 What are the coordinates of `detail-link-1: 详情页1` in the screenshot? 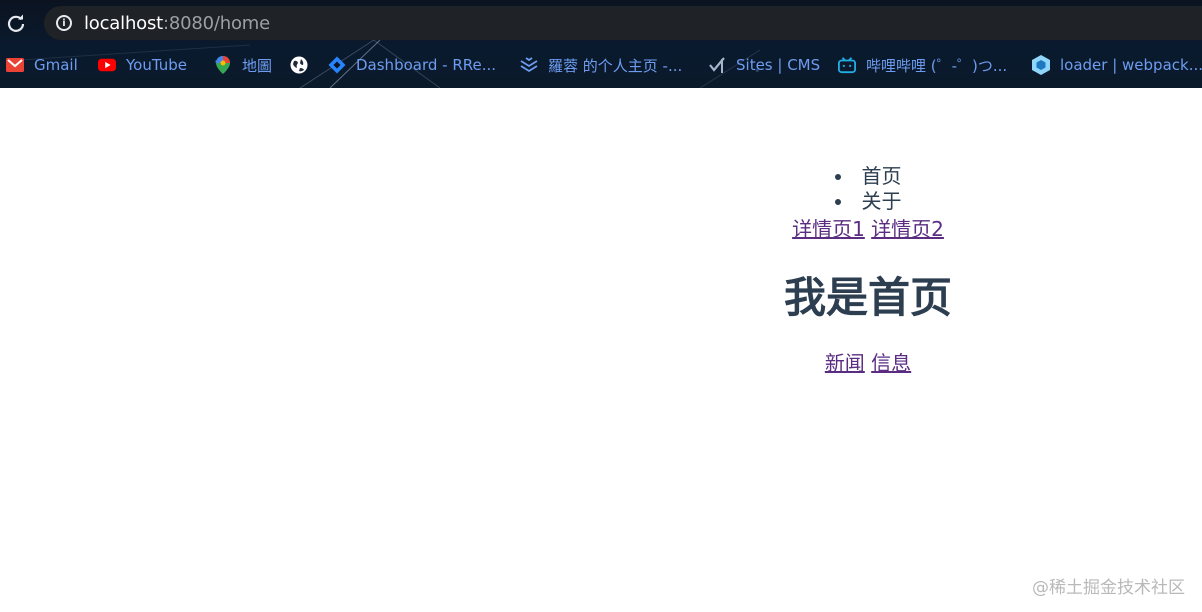 It's located at (828, 229).